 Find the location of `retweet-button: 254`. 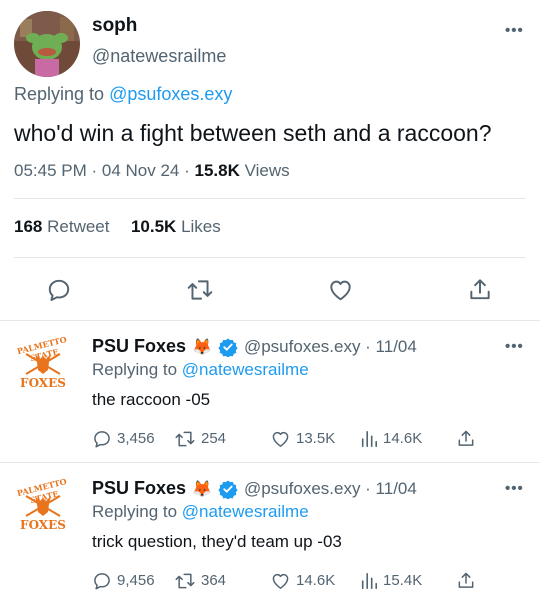

retweet-button: 254 is located at coordinates (222, 439).